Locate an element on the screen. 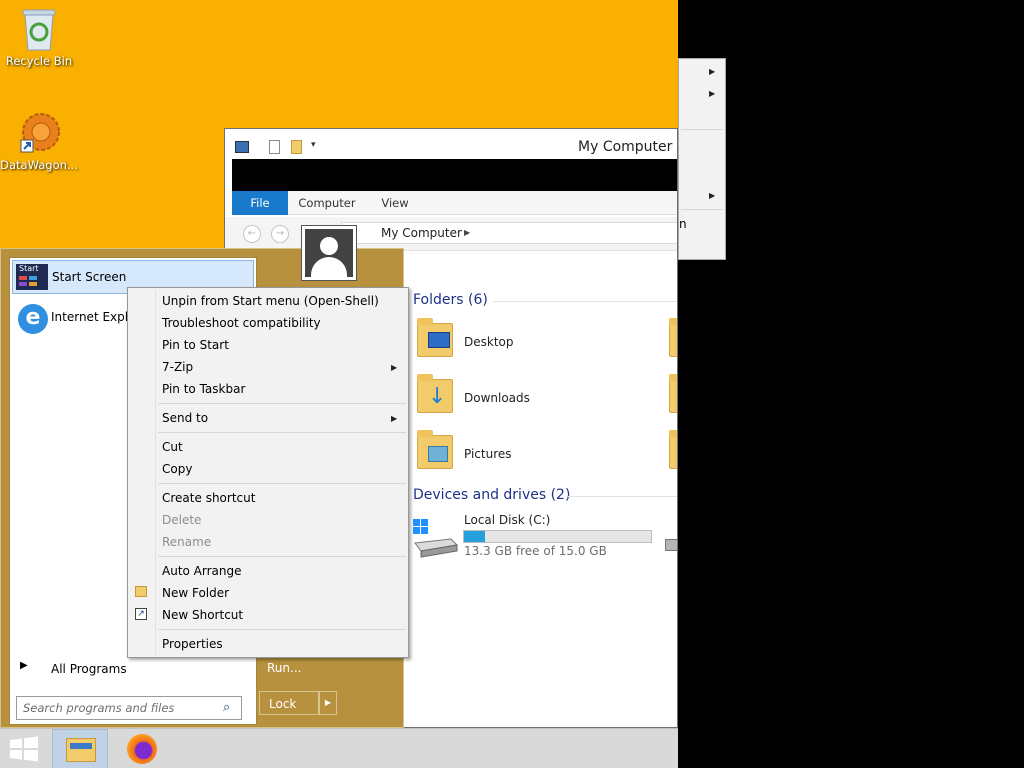  tab-file: File is located at coordinates (260, 203).